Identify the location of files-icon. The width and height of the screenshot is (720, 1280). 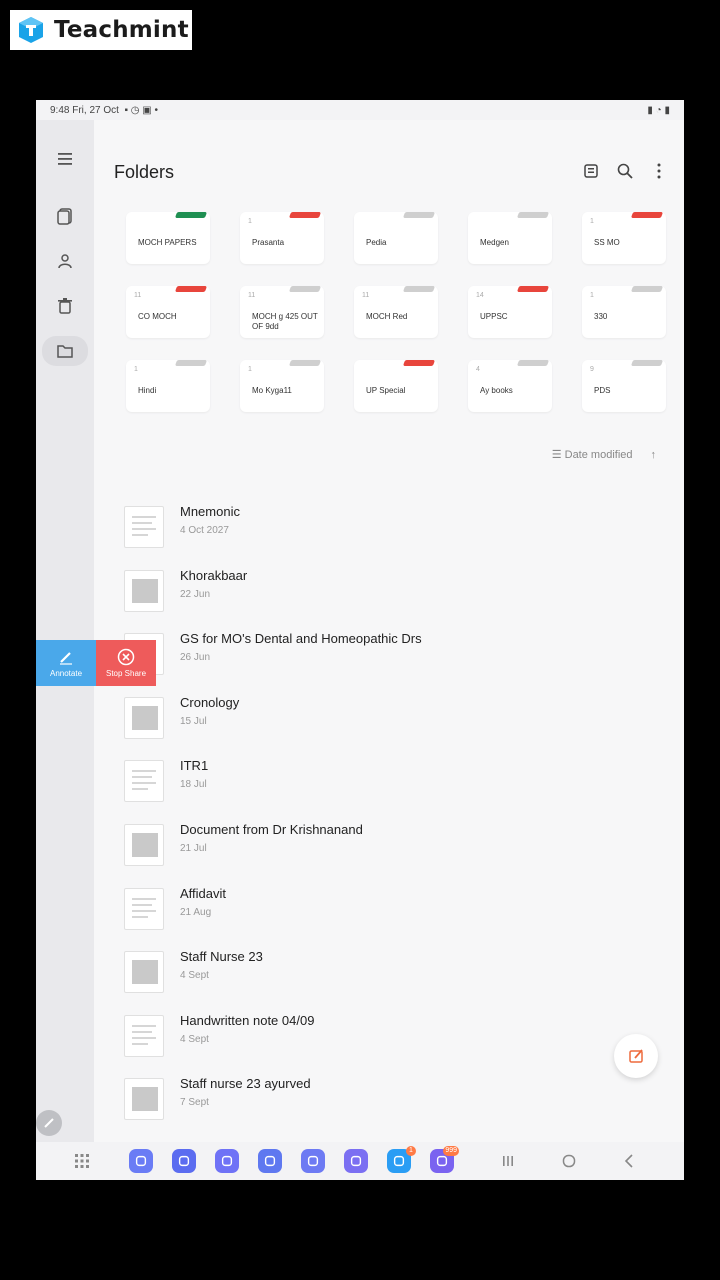
(141, 1161).